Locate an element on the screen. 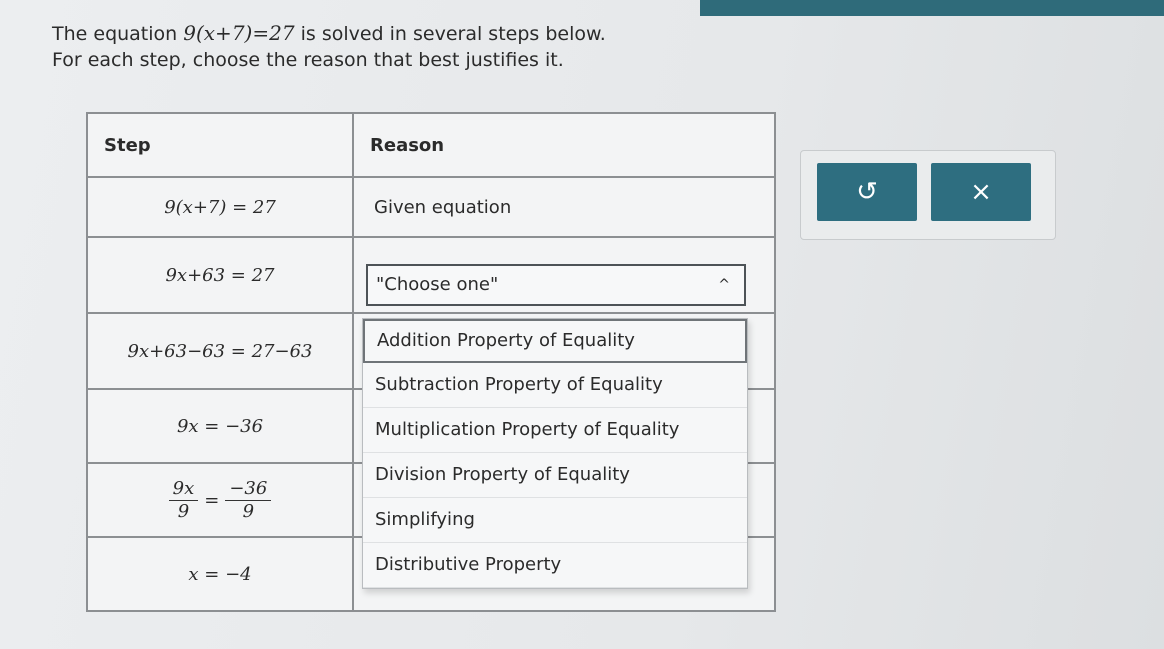  table-header-row: Step Reason is located at coordinates (431, 145).